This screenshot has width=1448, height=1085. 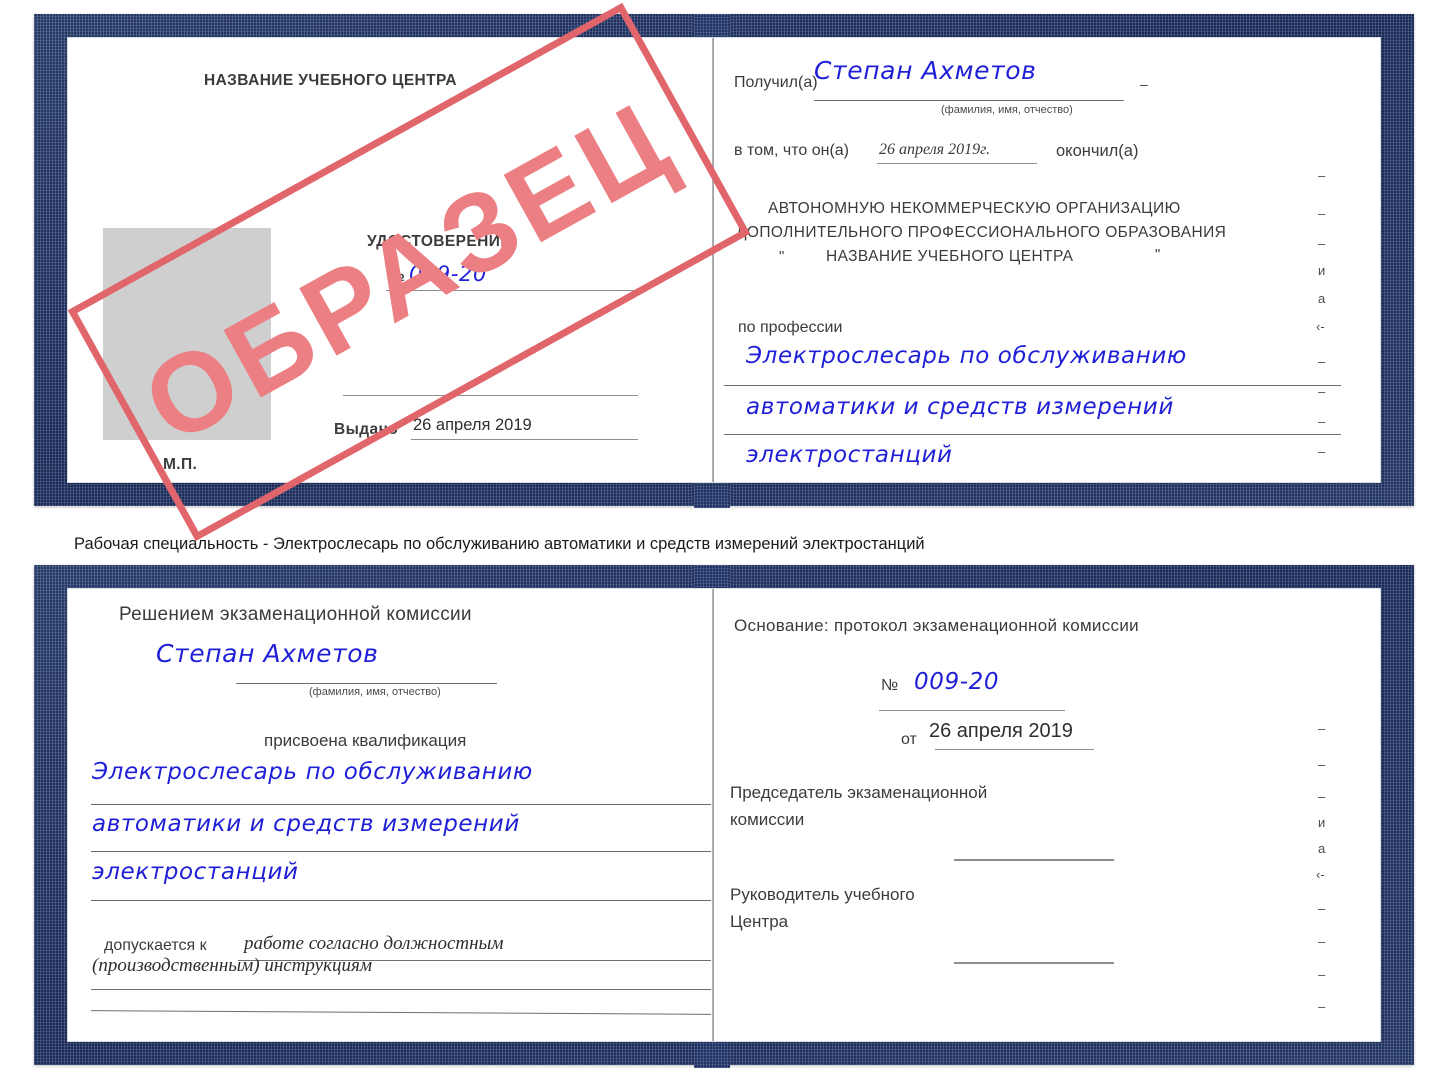 What do you see at coordinates (1322, 213) in the screenshot?
I see `edge-fragment-2: –` at bounding box center [1322, 213].